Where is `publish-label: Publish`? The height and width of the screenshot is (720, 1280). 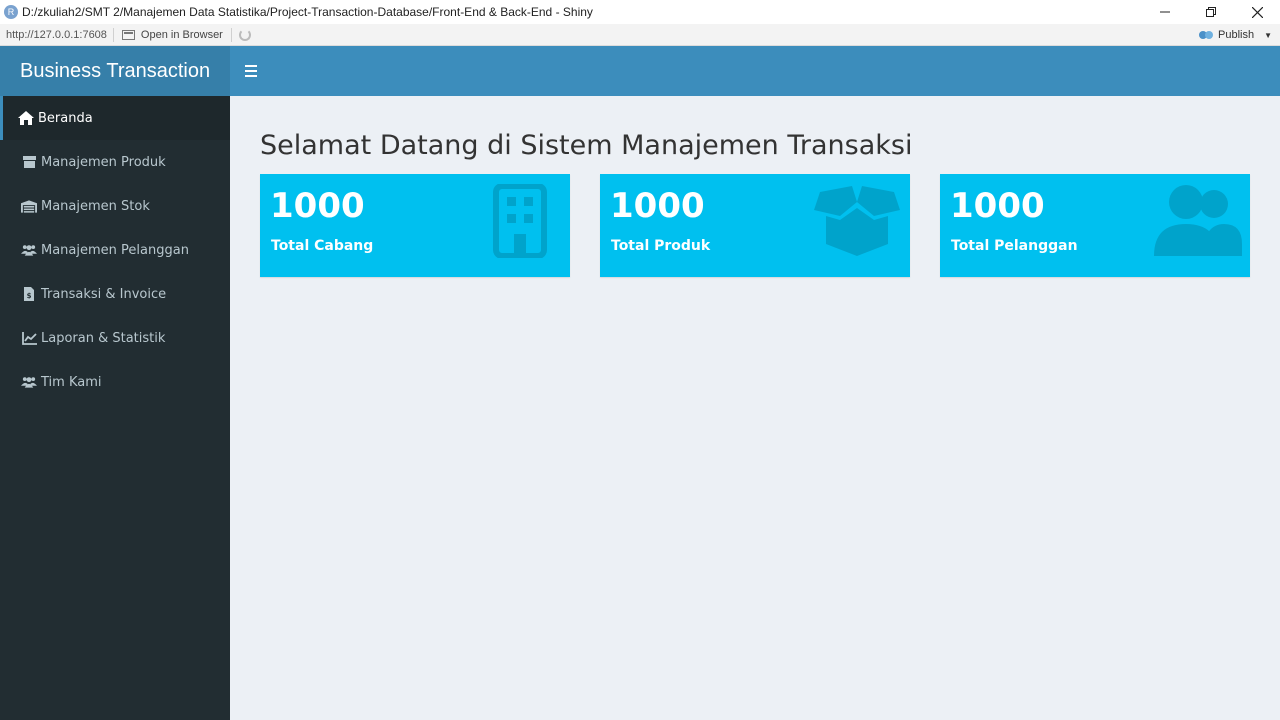
publish-label: Publish is located at coordinates (1236, 35).